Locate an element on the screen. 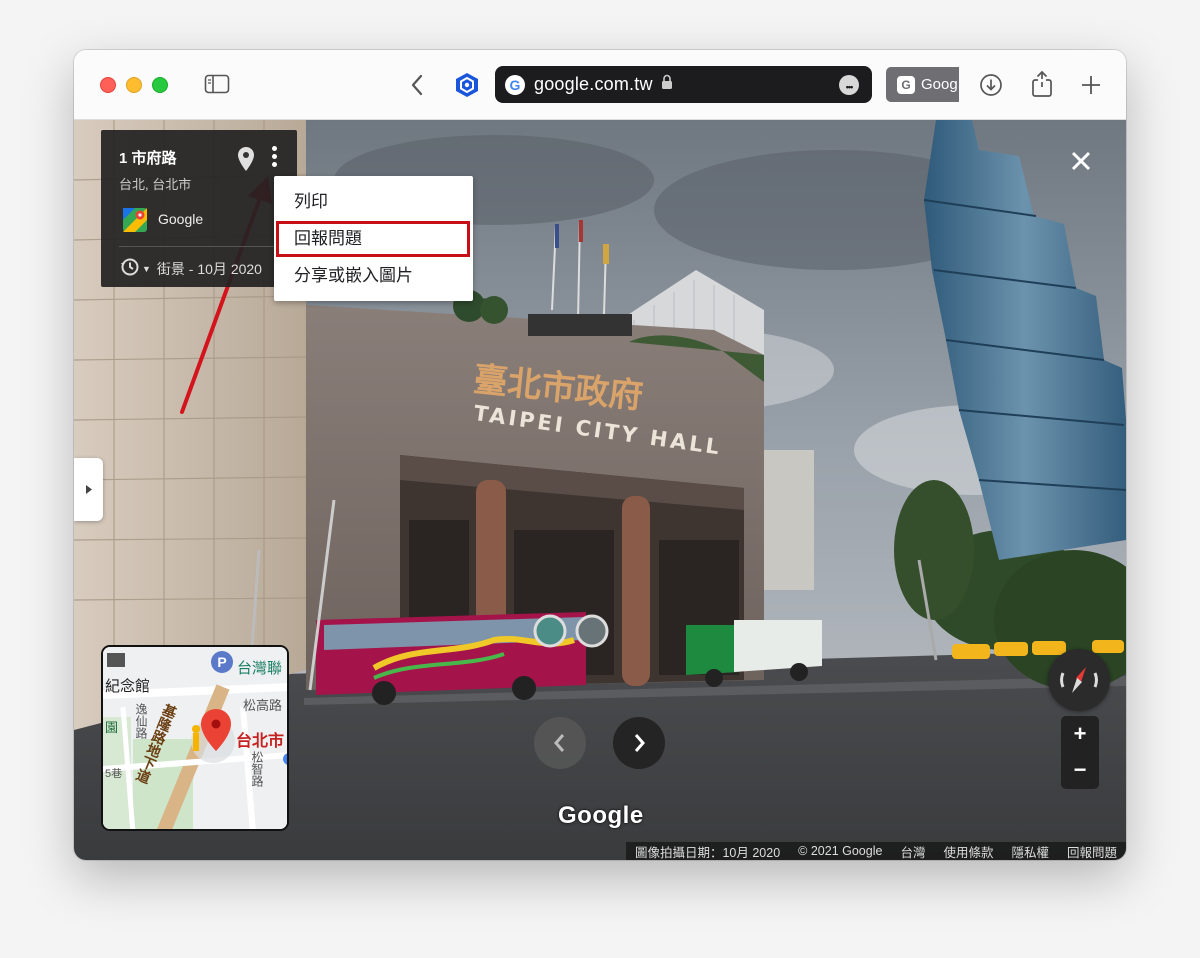 This screenshot has width=1200, height=958. options-menu: 列印 回報問題 分享或嵌入圖片 is located at coordinates (373, 238).